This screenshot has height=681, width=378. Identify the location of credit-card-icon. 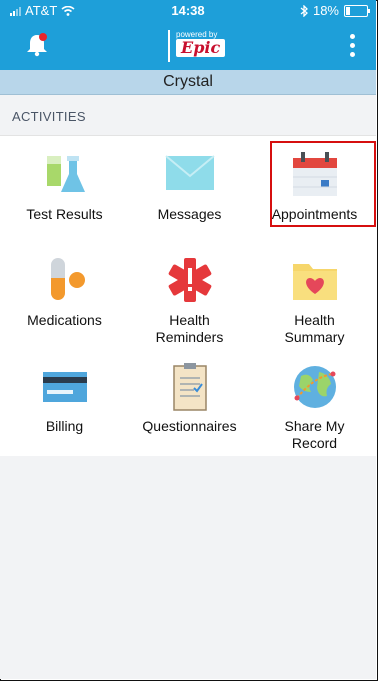
(64, 387).